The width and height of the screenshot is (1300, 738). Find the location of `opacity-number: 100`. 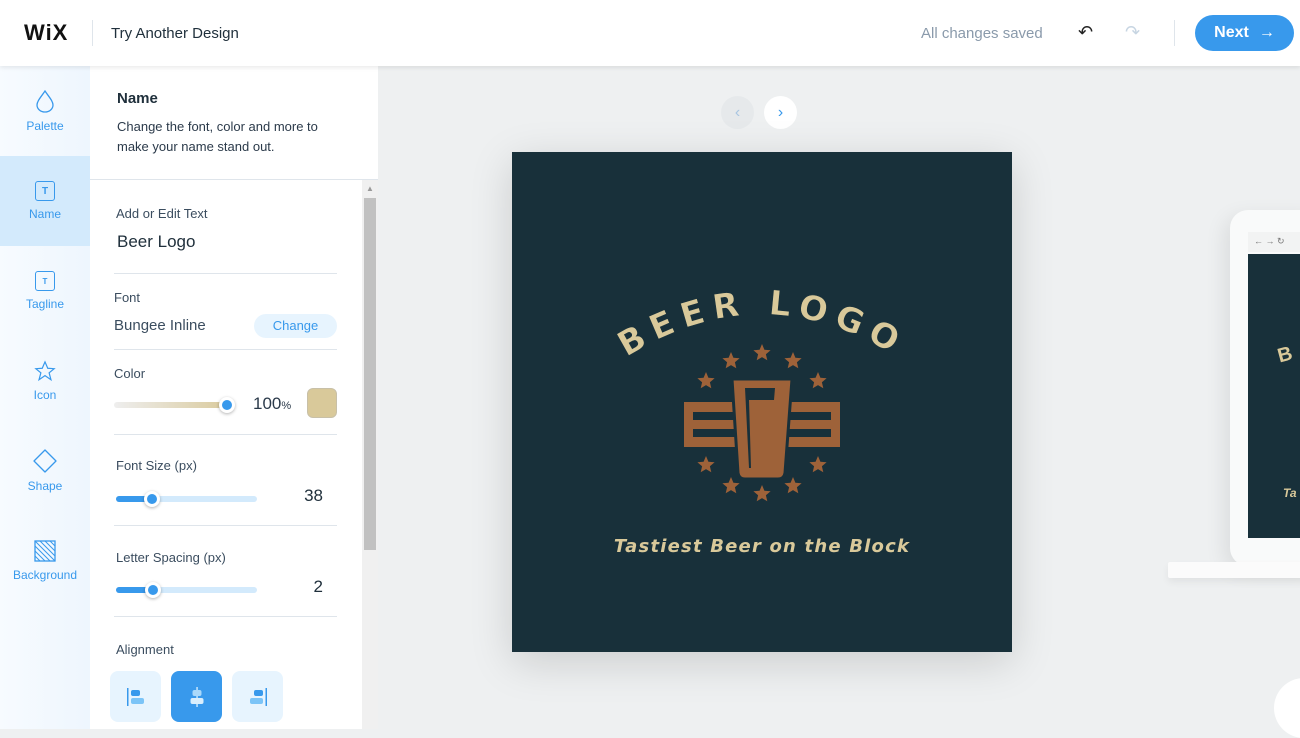

opacity-number: 100 is located at coordinates (267, 403).